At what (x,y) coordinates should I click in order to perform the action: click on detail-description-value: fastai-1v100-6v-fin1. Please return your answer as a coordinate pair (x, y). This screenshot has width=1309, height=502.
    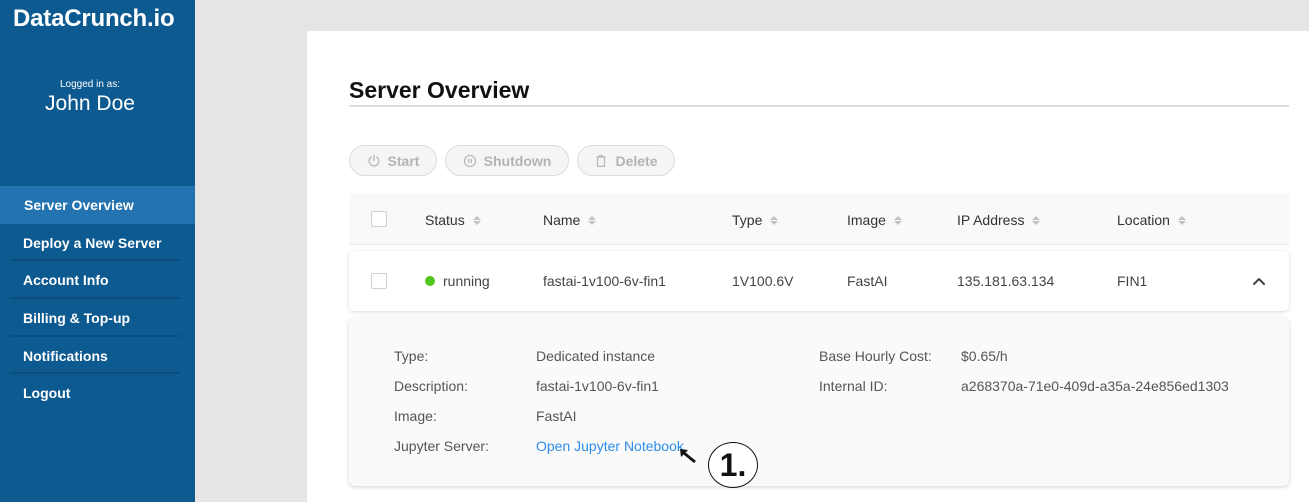
    Looking at the image, I should click on (597, 386).